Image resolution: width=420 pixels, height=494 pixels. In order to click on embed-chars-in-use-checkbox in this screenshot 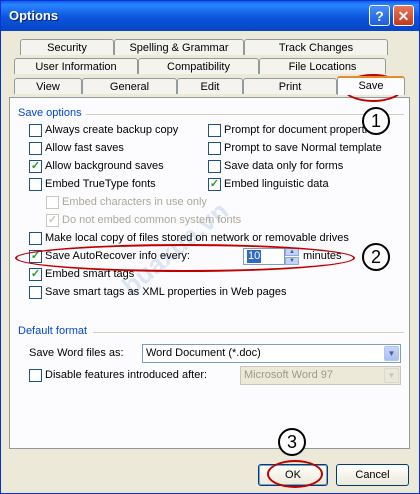, I will do `click(52, 202)`.